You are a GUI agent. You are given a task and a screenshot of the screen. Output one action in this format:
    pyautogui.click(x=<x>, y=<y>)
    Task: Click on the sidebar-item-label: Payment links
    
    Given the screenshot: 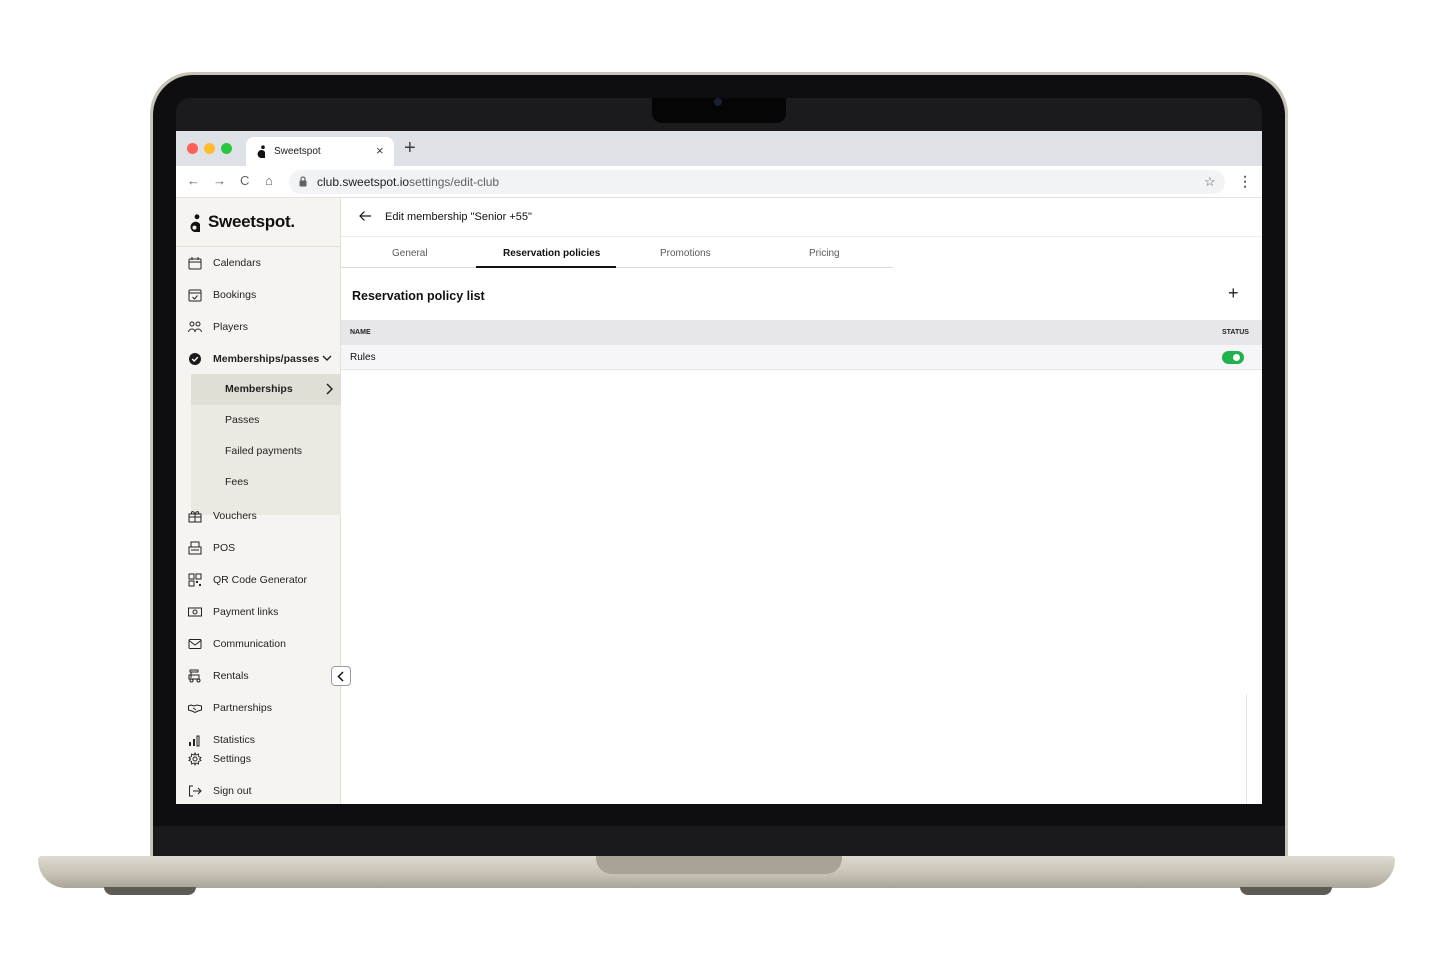 What is the action you would take?
    pyautogui.click(x=246, y=612)
    